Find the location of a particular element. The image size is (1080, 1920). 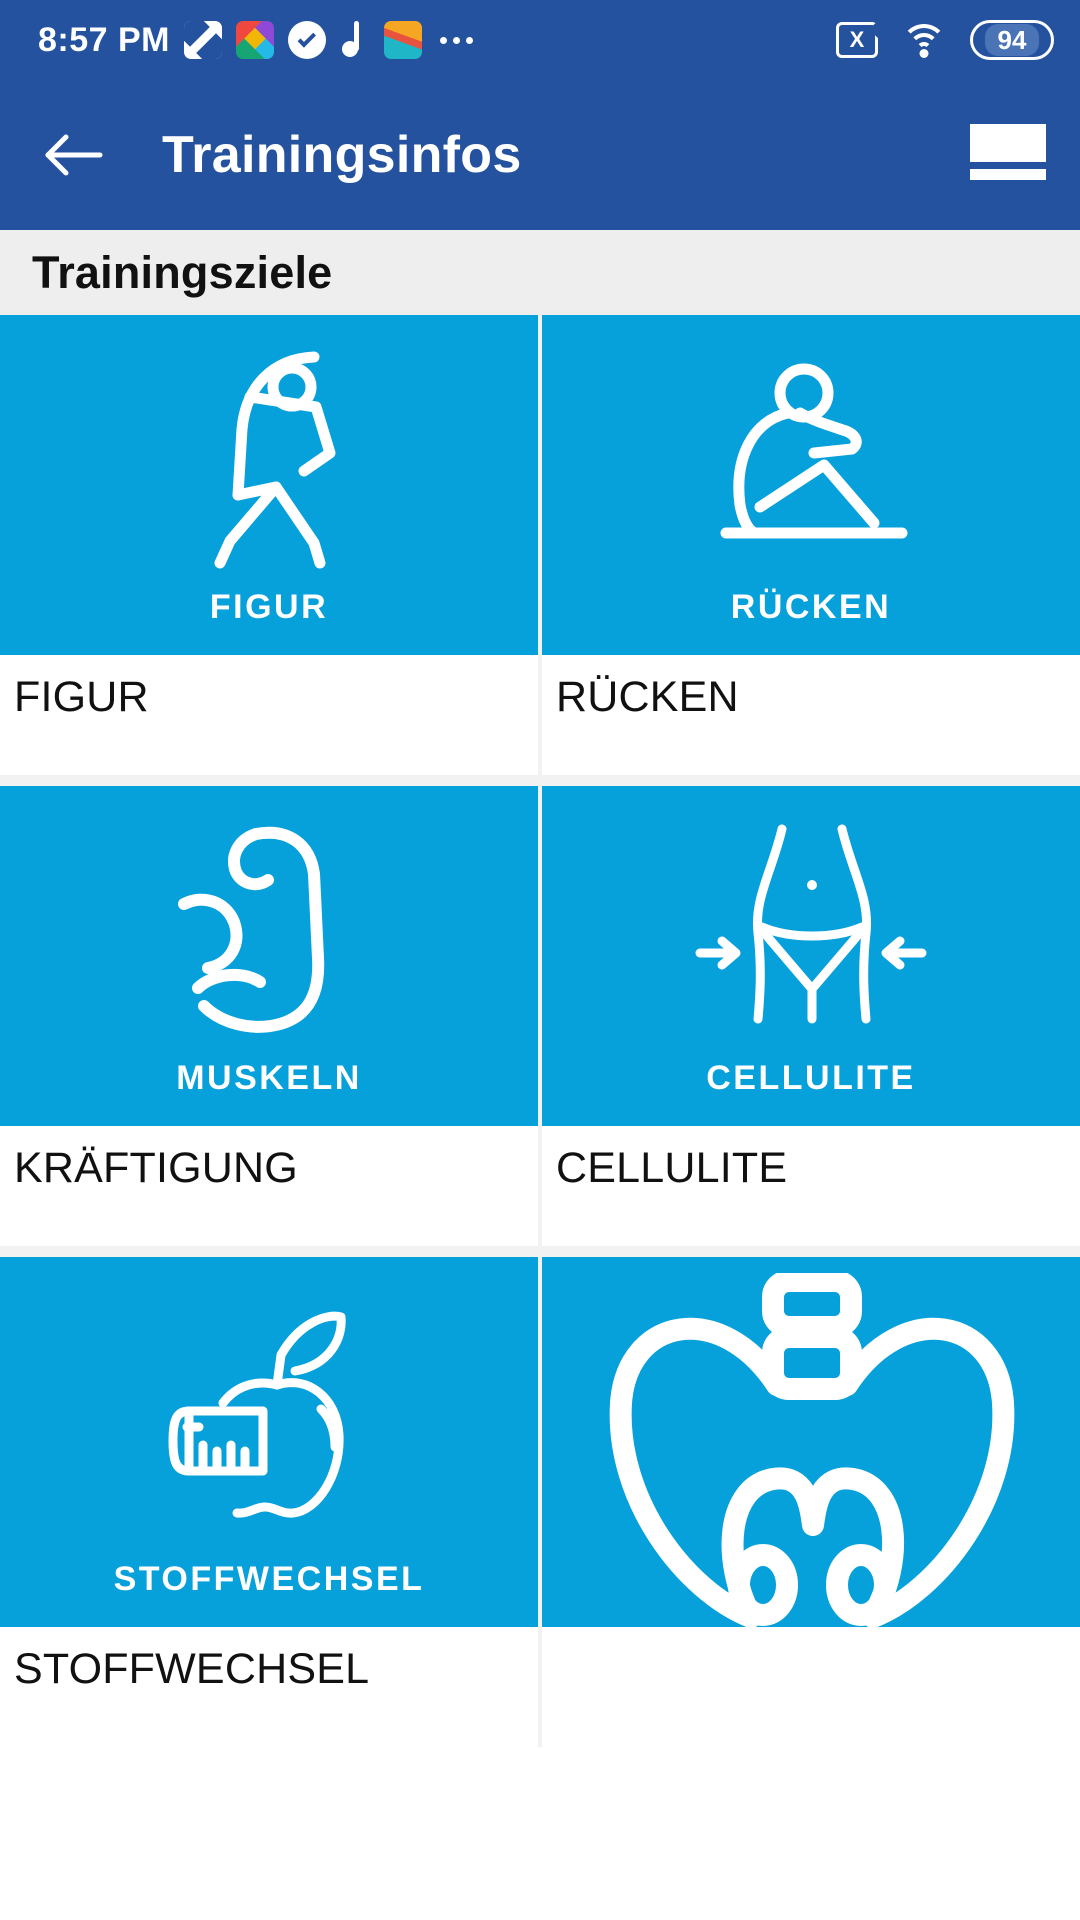

menu-icon-block is located at coordinates (1008, 143).